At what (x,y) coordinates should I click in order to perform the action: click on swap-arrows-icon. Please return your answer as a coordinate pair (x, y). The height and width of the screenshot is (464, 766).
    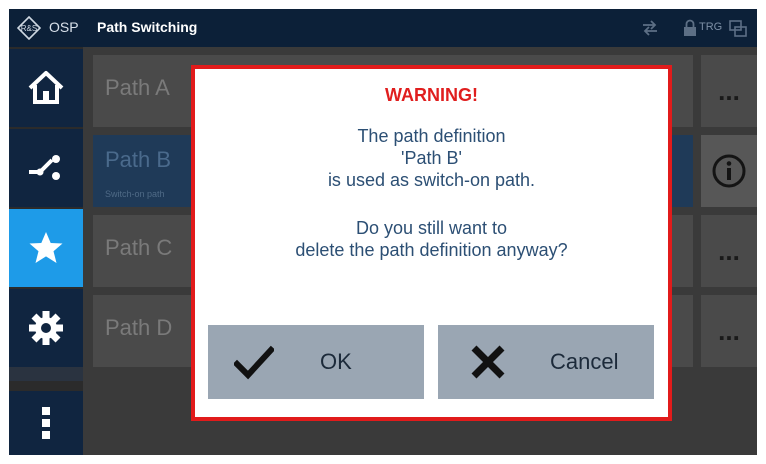
    Looking at the image, I should click on (650, 28).